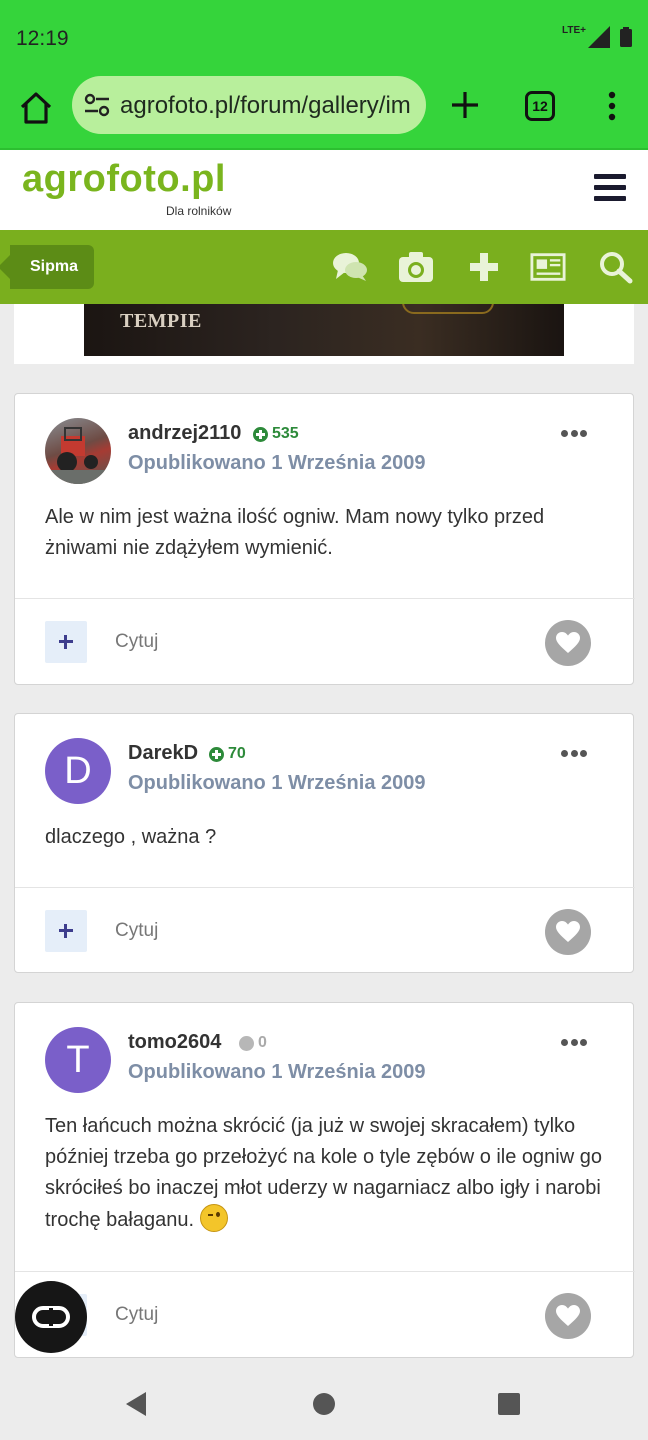 Image resolution: width=648 pixels, height=1440 pixels. I want to click on wink-emoji-icon, so click(213, 1218).